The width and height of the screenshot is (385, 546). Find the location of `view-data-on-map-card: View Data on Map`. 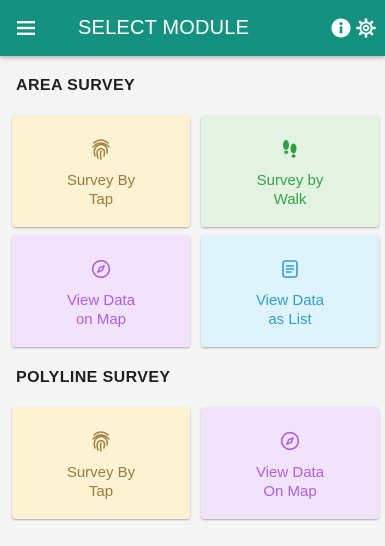

view-data-on-map-card: View Data on Map is located at coordinates (101, 291).